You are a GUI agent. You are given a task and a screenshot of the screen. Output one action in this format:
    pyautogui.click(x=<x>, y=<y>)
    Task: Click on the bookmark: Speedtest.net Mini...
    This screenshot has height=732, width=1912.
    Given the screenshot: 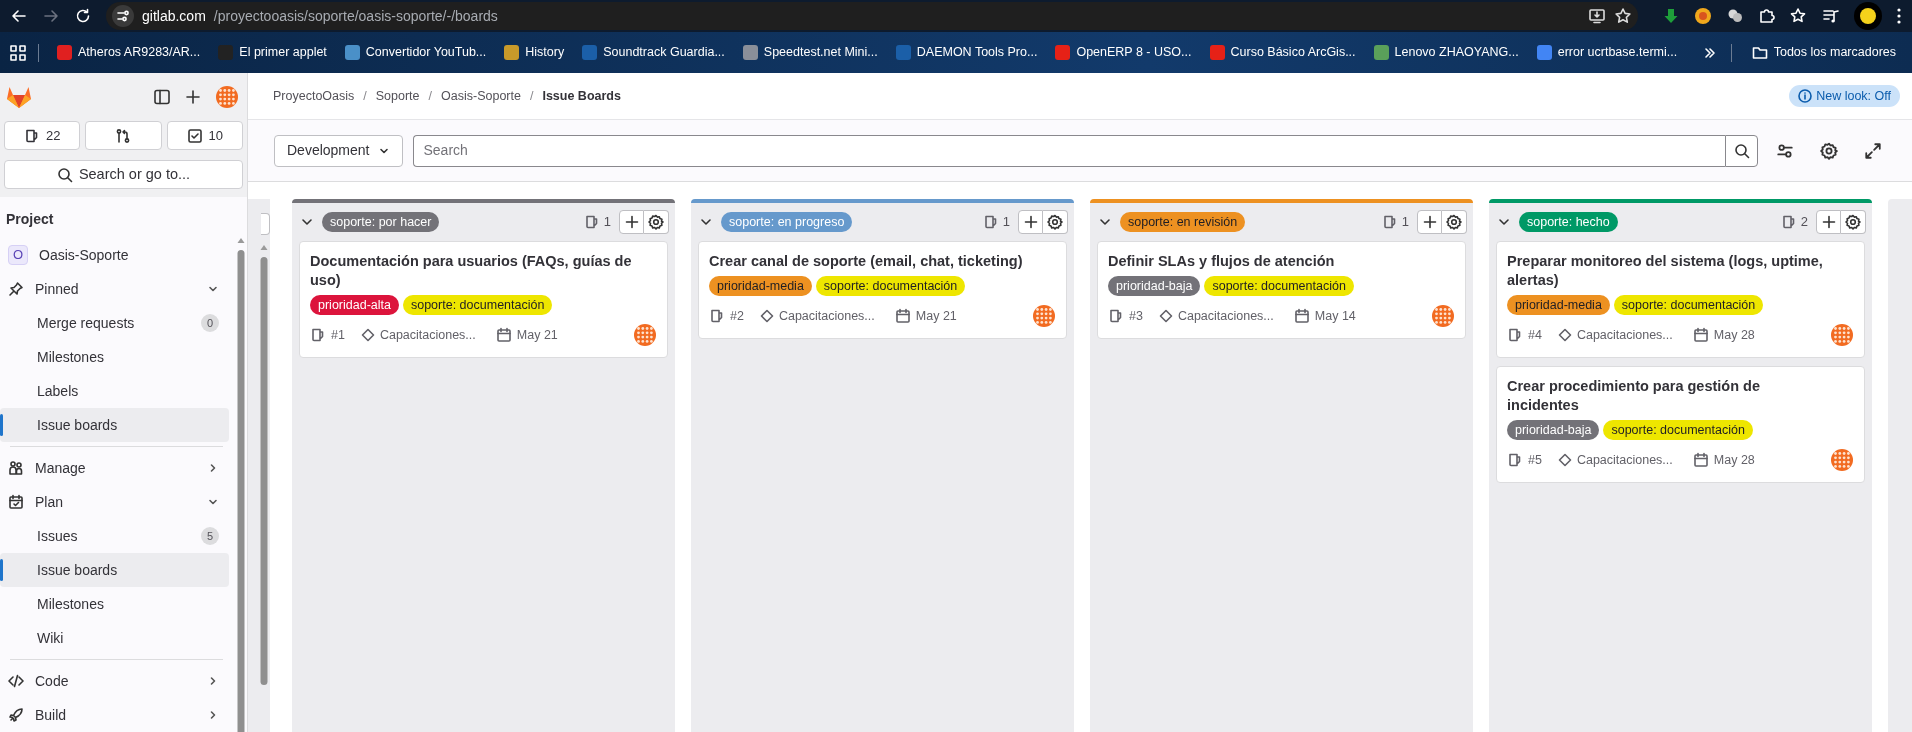 What is the action you would take?
    pyautogui.click(x=810, y=52)
    